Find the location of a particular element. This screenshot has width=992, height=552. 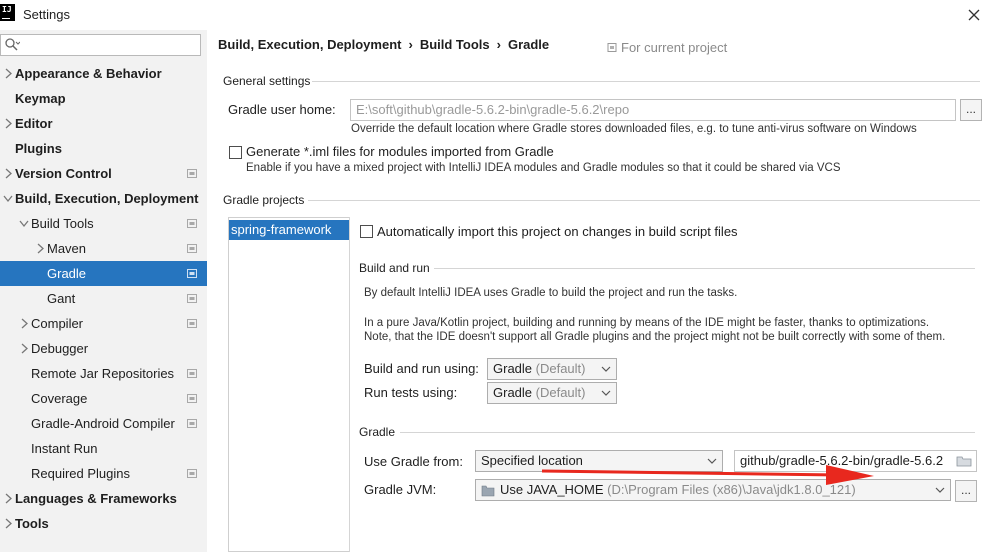

sidebar-item-label: Gradle is located at coordinates (67, 273).